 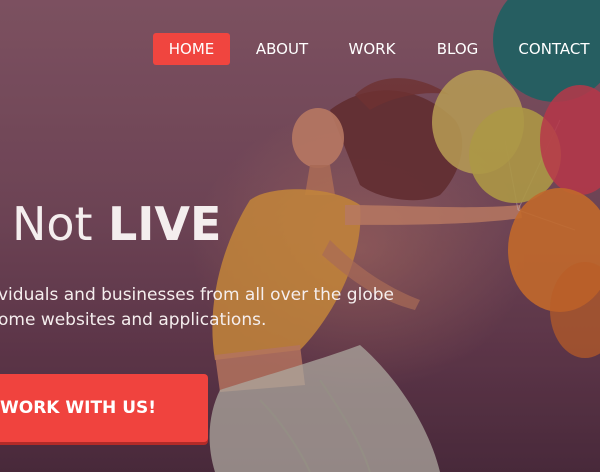 What do you see at coordinates (165, 224) in the screenshot?
I see `headline-live: LIVE` at bounding box center [165, 224].